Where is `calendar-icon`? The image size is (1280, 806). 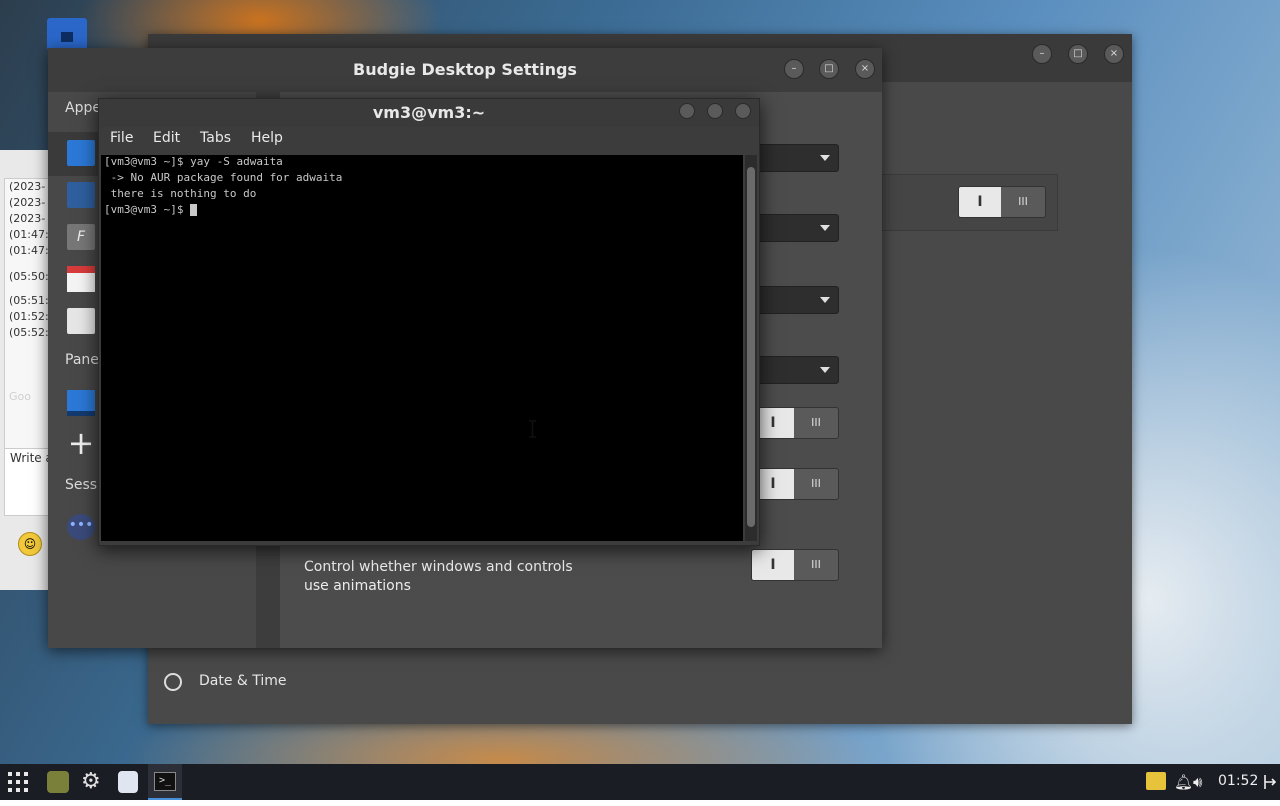 calendar-icon is located at coordinates (81, 279).